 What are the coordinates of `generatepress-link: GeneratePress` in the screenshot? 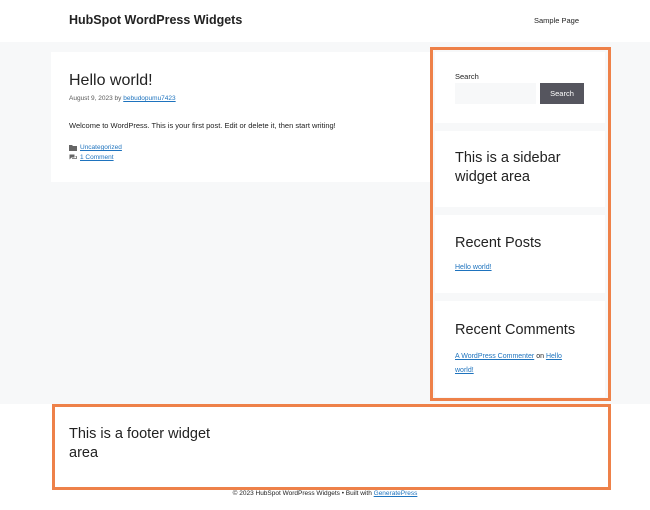 It's located at (396, 493).